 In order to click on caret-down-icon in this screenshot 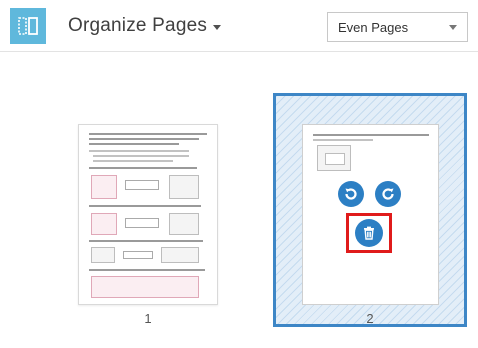, I will do `click(217, 27)`.